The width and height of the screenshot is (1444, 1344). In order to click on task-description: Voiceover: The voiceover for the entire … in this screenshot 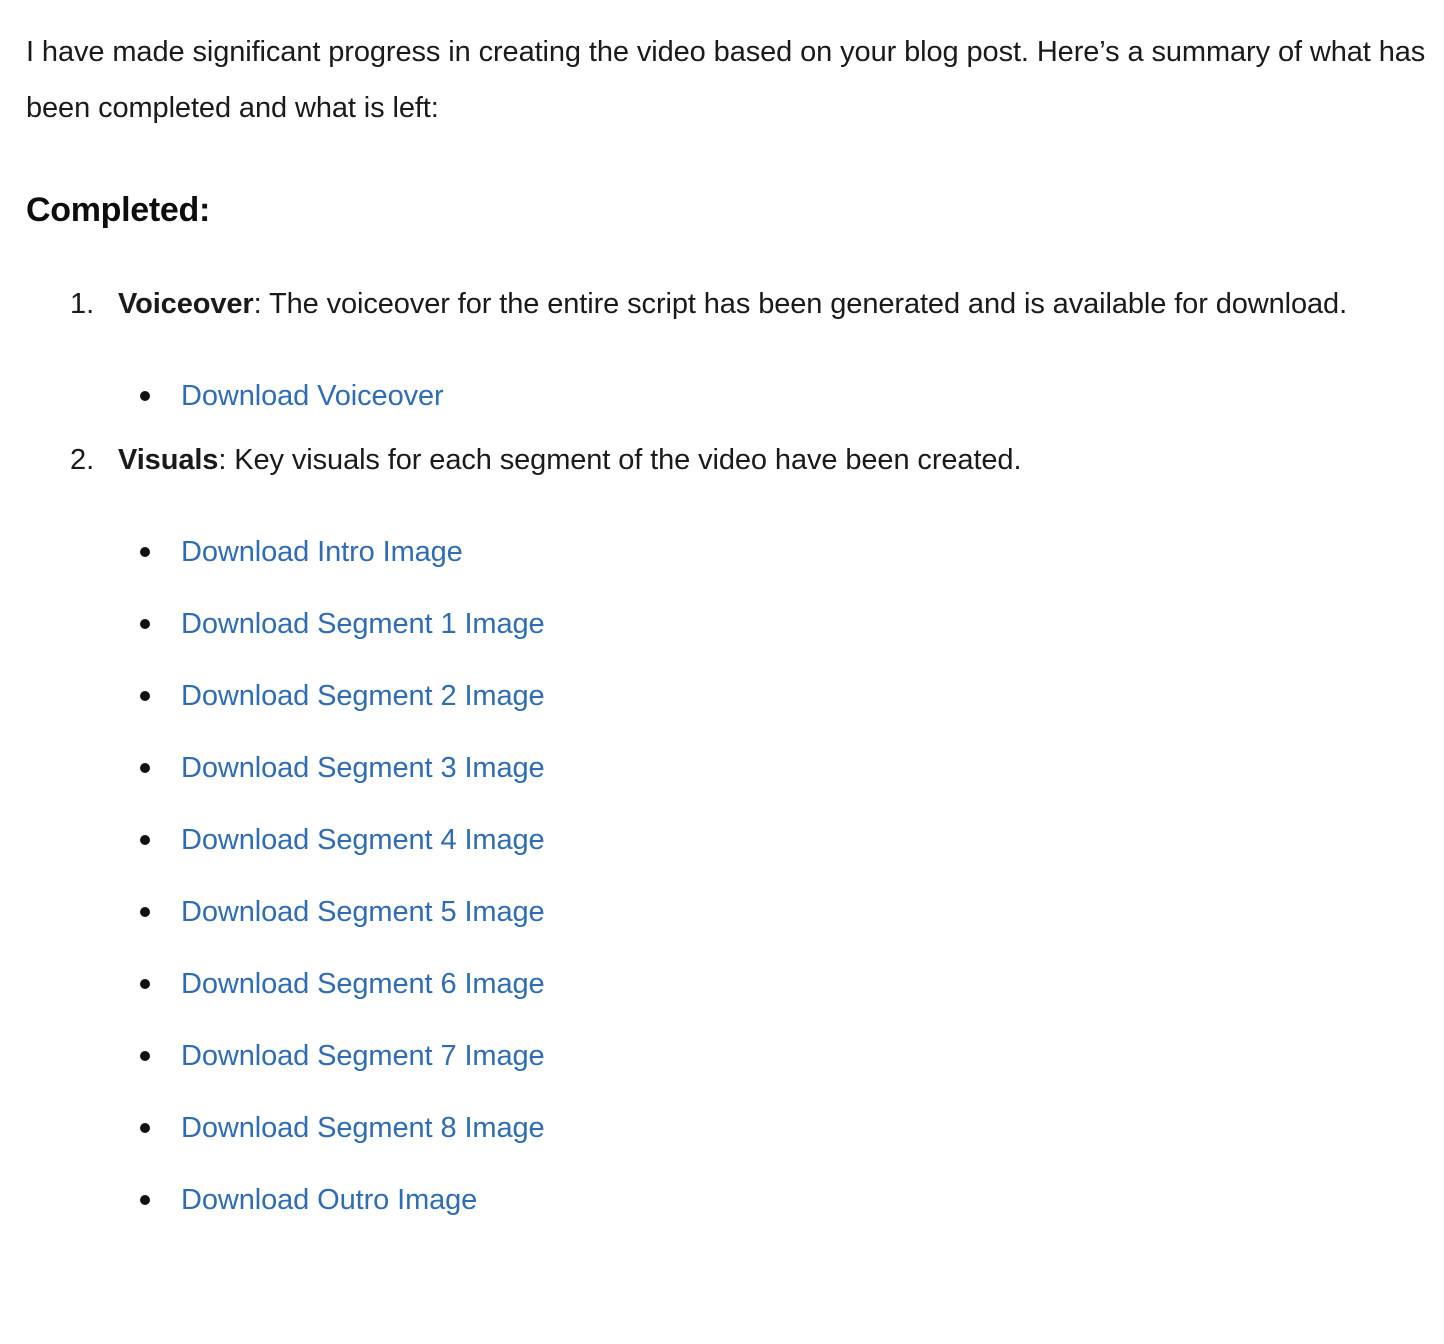, I will do `click(738, 304)`.